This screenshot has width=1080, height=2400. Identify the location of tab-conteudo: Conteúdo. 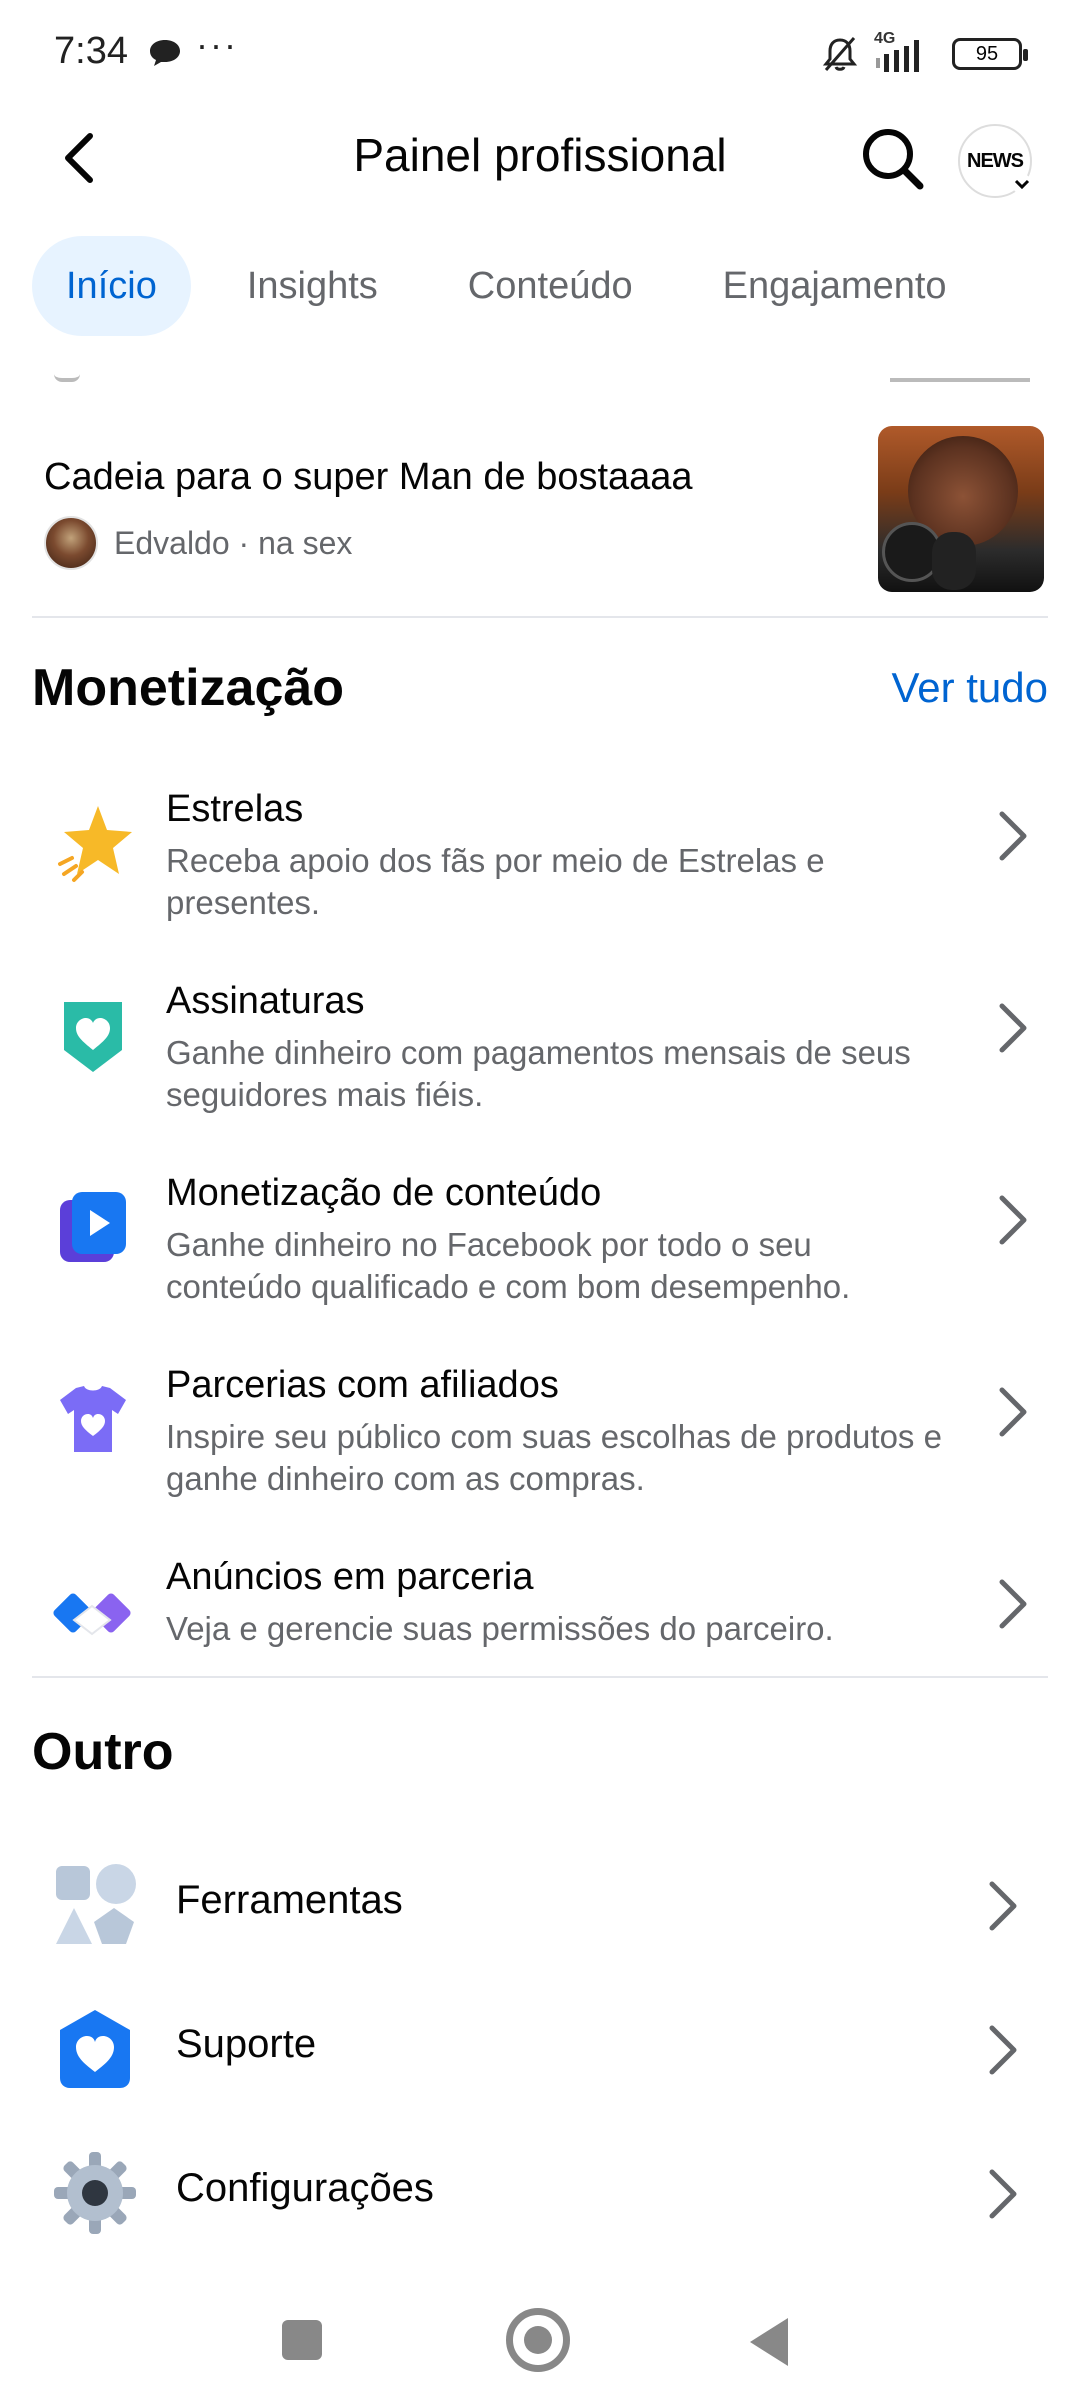
(550, 286).